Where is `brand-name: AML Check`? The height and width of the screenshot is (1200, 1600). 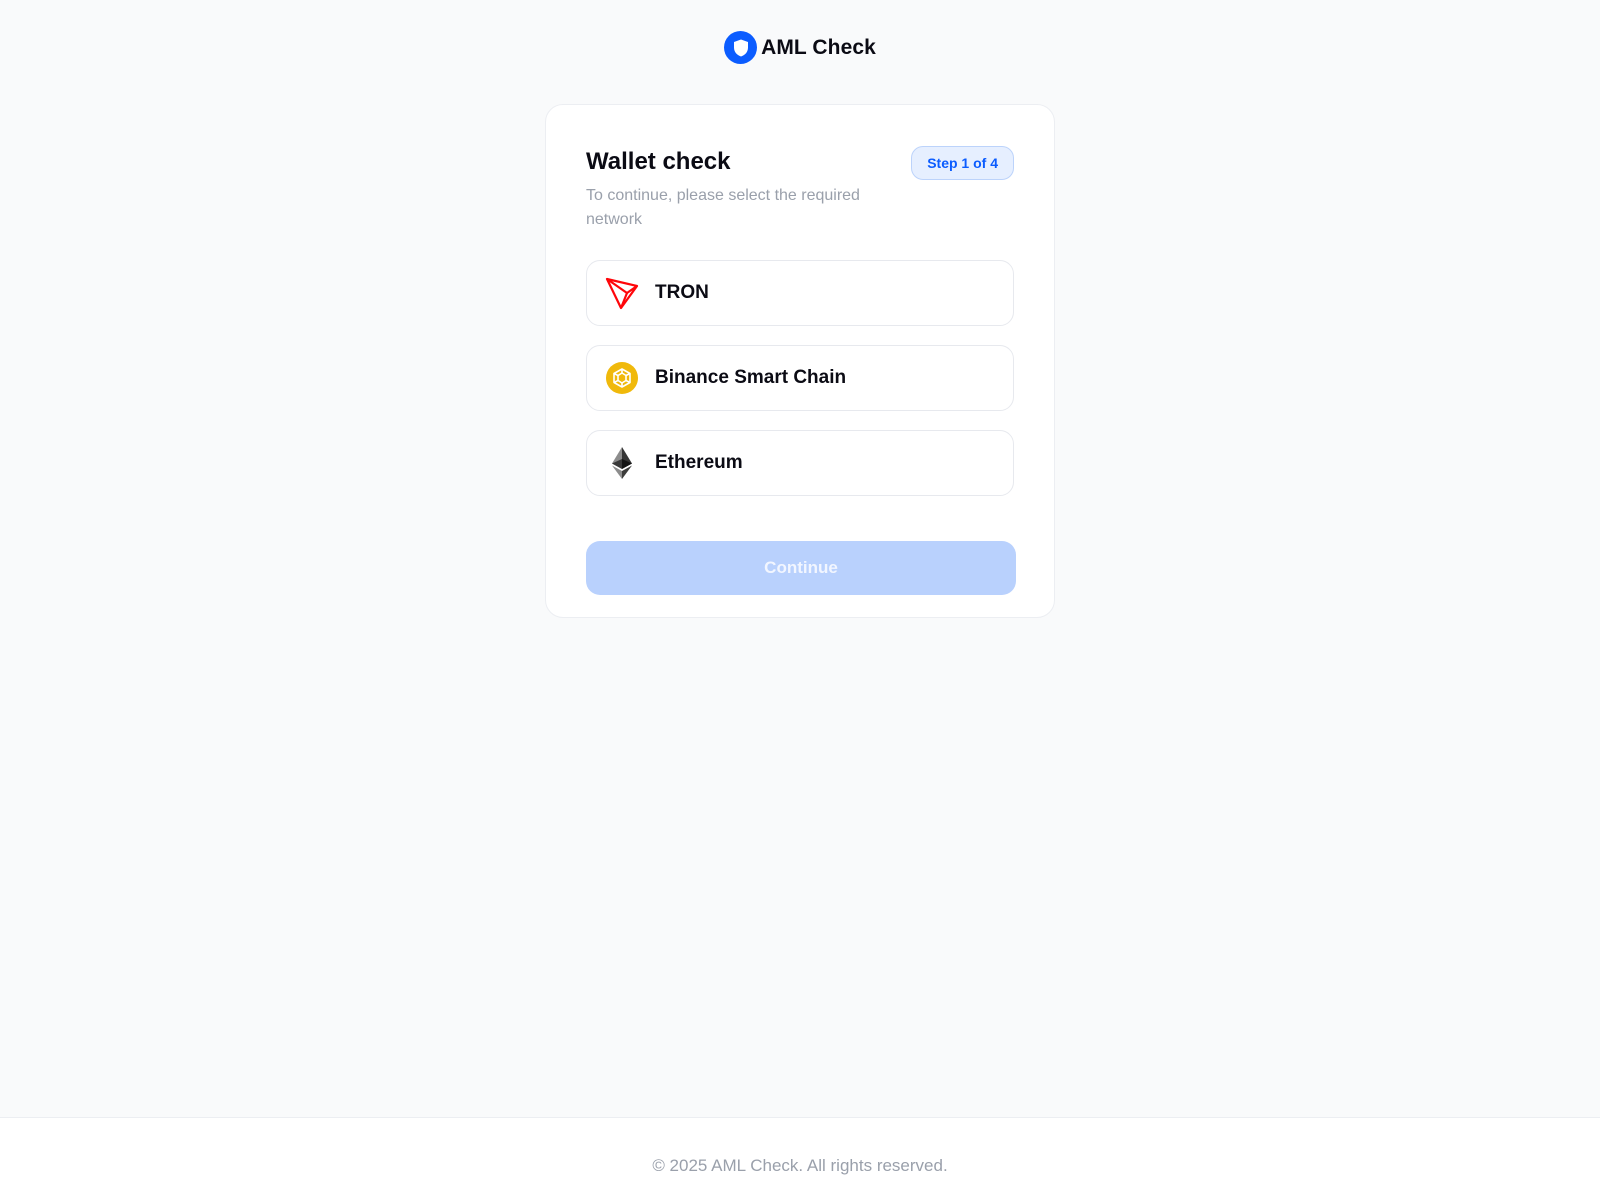 brand-name: AML Check is located at coordinates (818, 47).